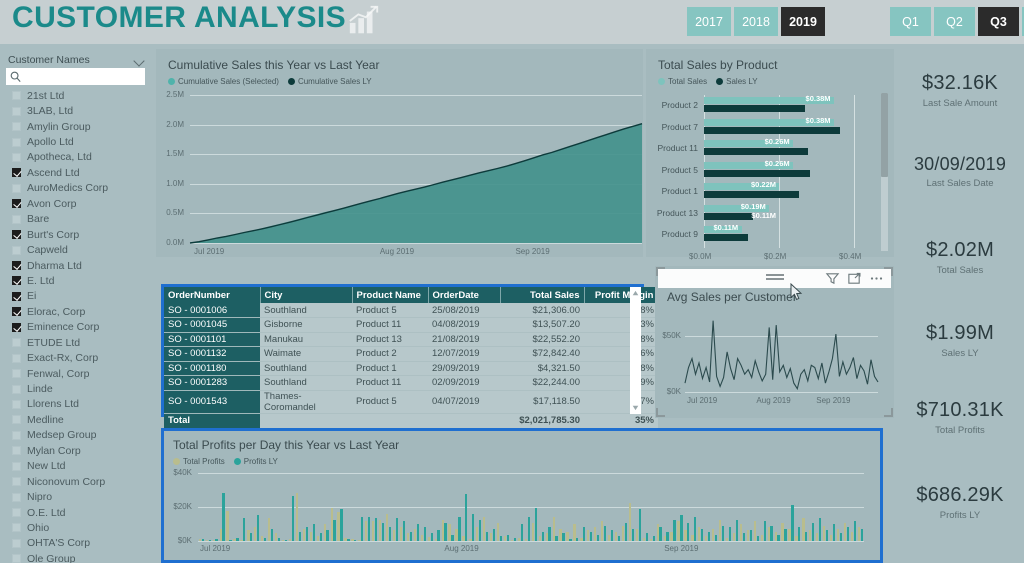  What do you see at coordinates (464, 295) in the screenshot?
I see `table-column-header: OrderDate` at bounding box center [464, 295].